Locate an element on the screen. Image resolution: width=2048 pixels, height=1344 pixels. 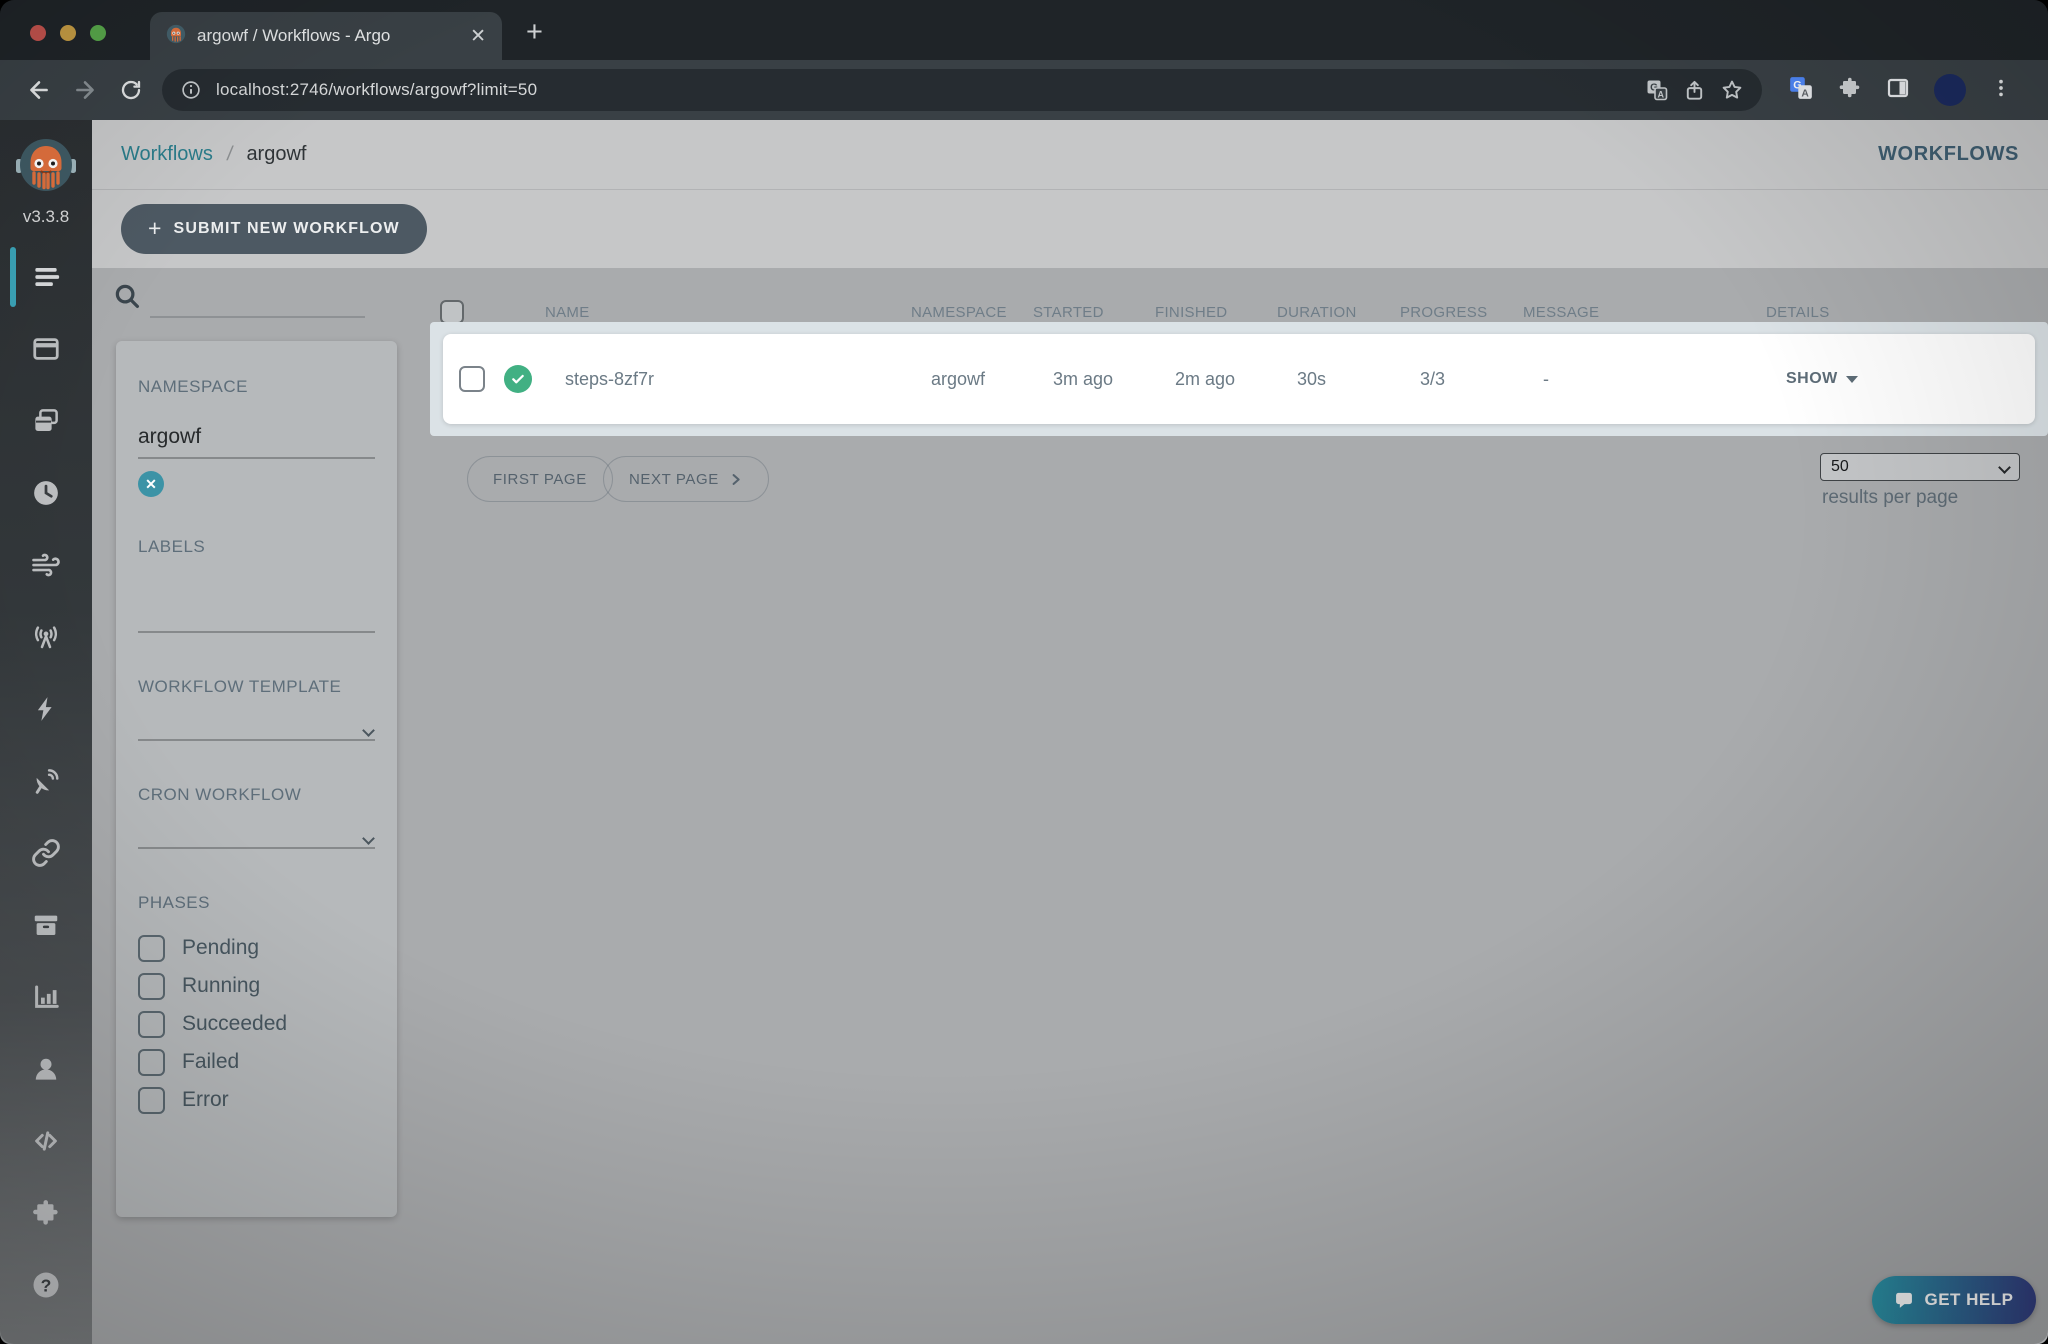
side-panel-icon is located at coordinates (1898, 90).